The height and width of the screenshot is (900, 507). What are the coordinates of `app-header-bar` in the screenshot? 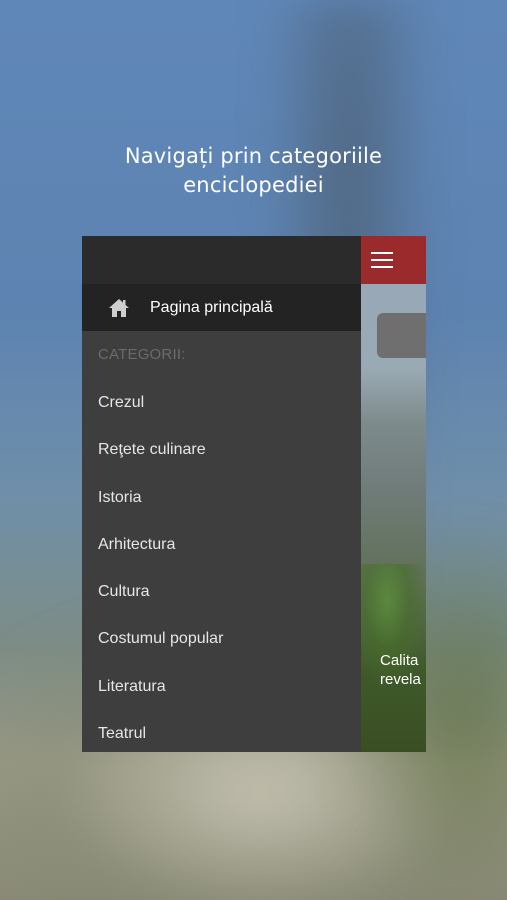 It's located at (393, 260).